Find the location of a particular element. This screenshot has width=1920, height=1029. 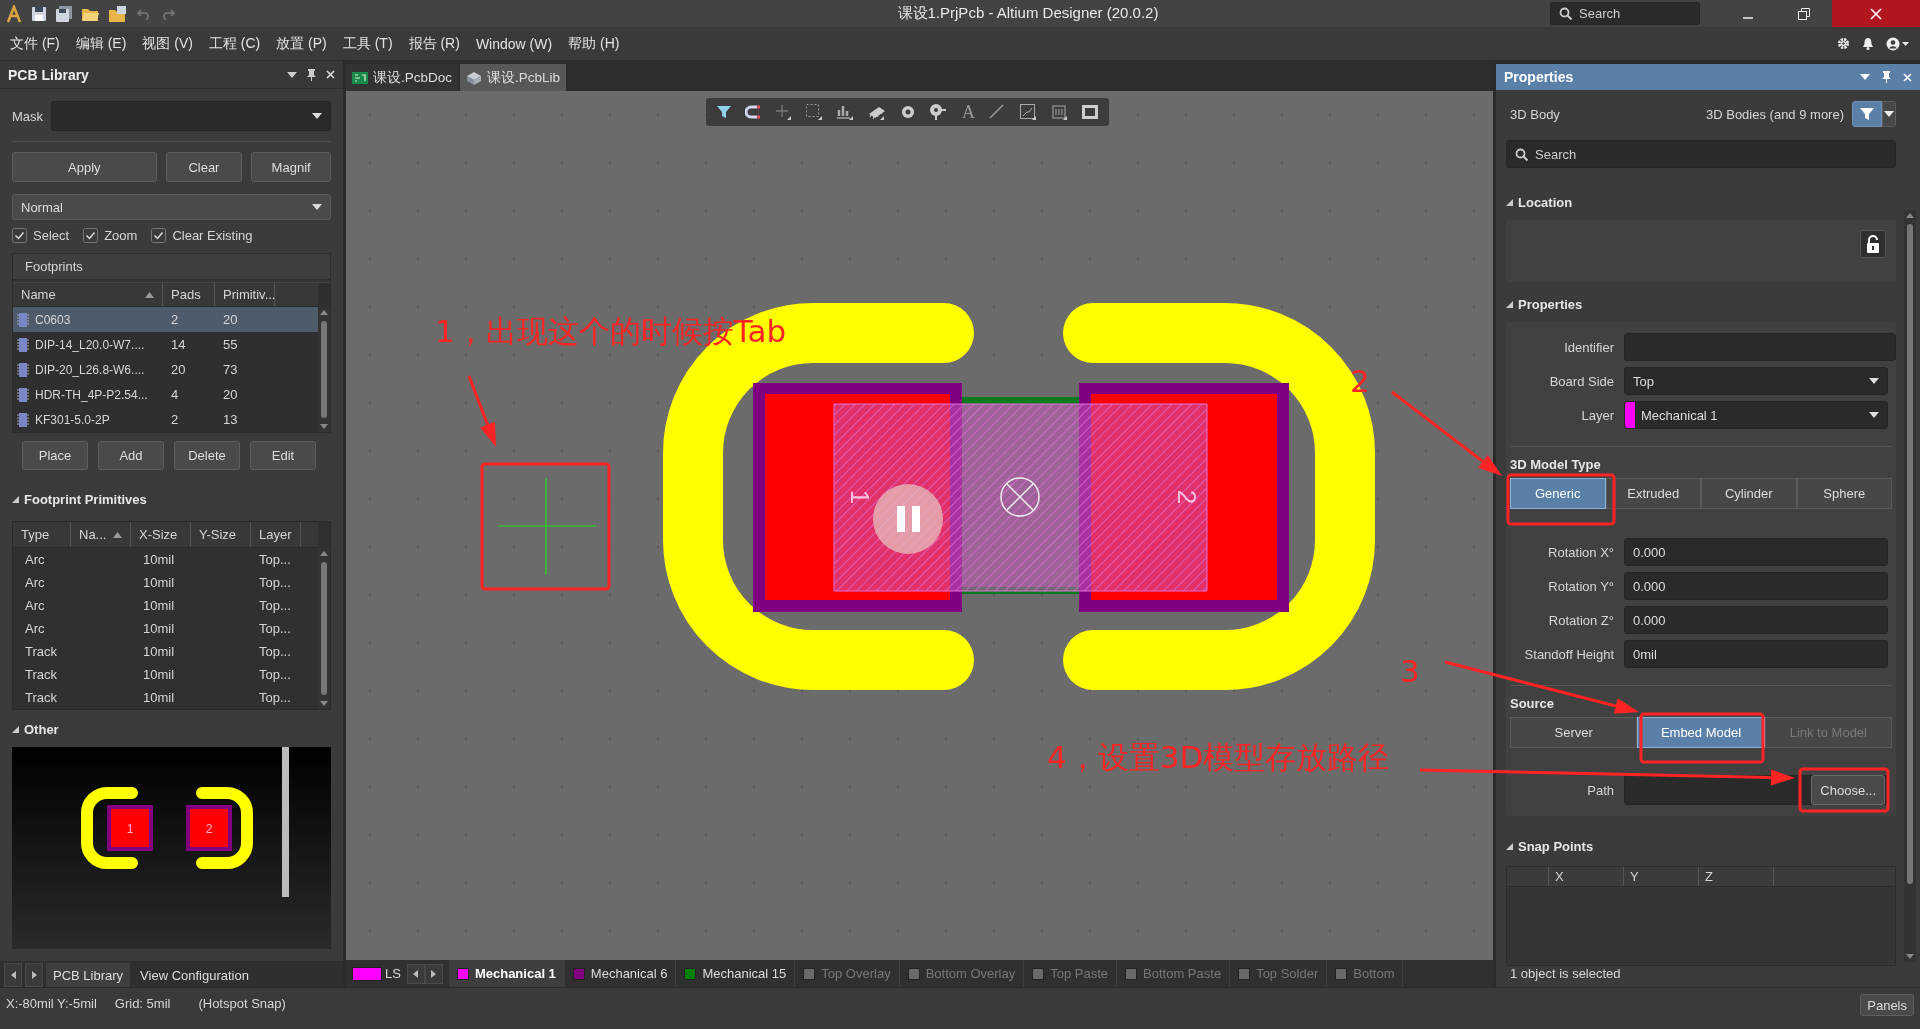

table-row: C0603 2 20 is located at coordinates (165, 319).